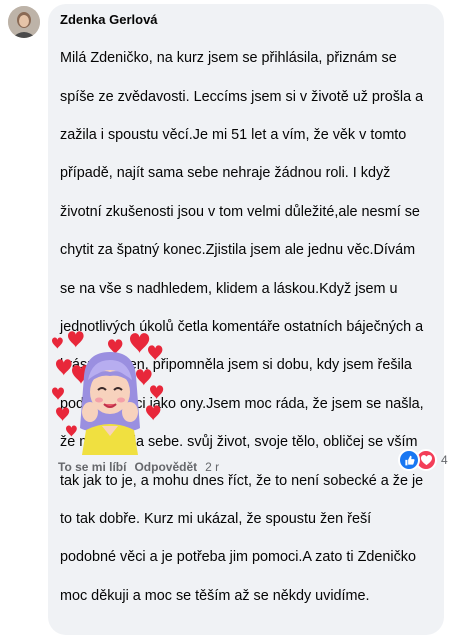 The height and width of the screenshot is (635, 458). Describe the element at coordinates (212, 467) in the screenshot. I see `comment-timestamp: 2 r` at that location.